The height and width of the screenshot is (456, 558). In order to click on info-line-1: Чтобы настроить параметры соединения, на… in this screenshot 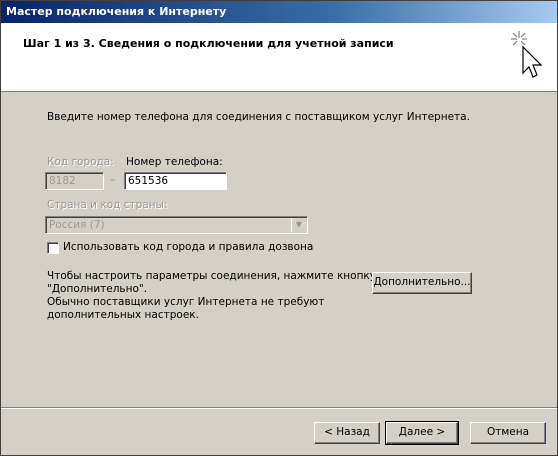, I will do `click(211, 276)`.